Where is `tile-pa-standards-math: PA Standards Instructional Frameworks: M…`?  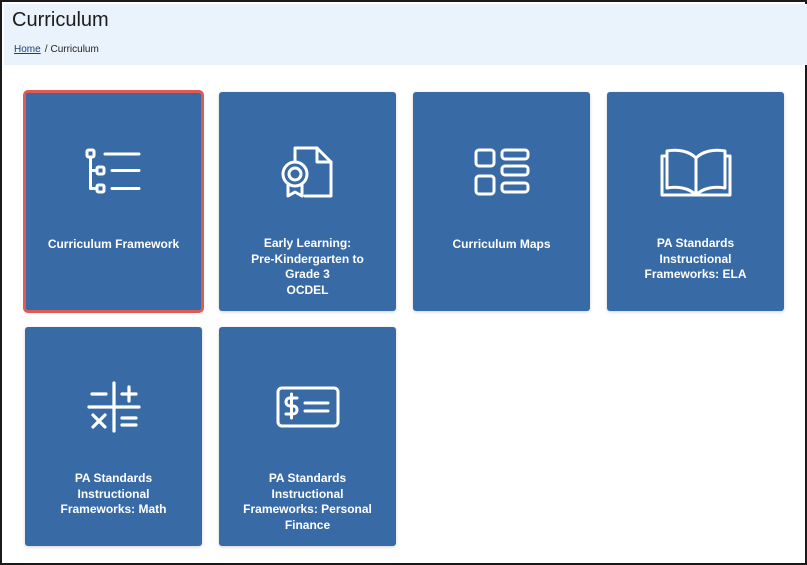 tile-pa-standards-math: PA Standards Instructional Frameworks: M… is located at coordinates (113, 436).